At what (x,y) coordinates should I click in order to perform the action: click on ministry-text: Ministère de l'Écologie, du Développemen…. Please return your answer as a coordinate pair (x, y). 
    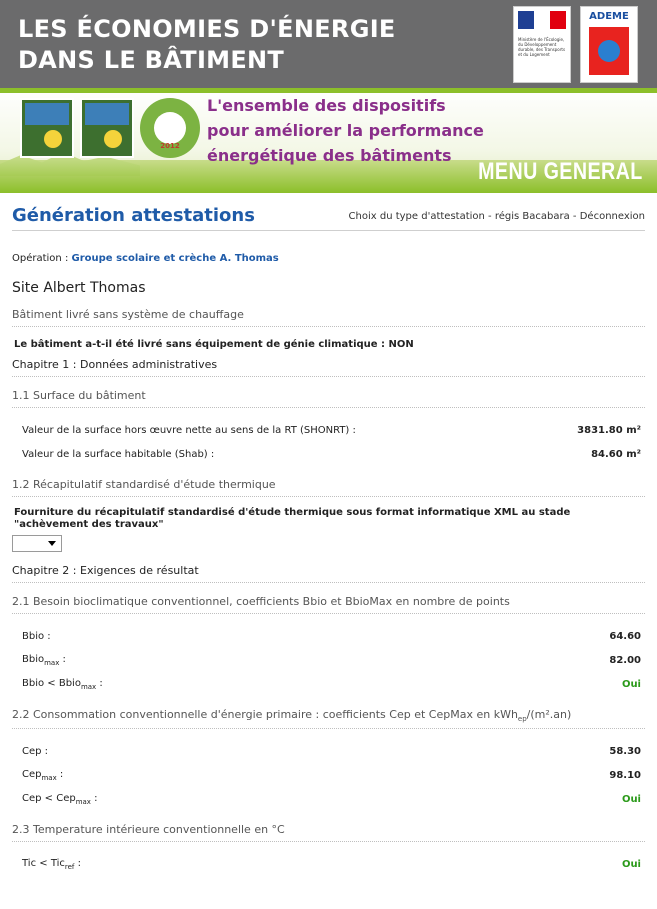
    Looking at the image, I should click on (542, 47).